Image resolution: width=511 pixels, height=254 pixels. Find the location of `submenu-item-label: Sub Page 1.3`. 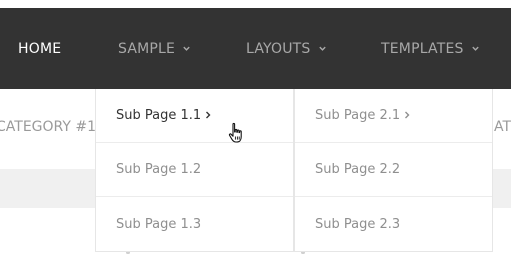

submenu-item-label: Sub Page 1.3 is located at coordinates (159, 224).